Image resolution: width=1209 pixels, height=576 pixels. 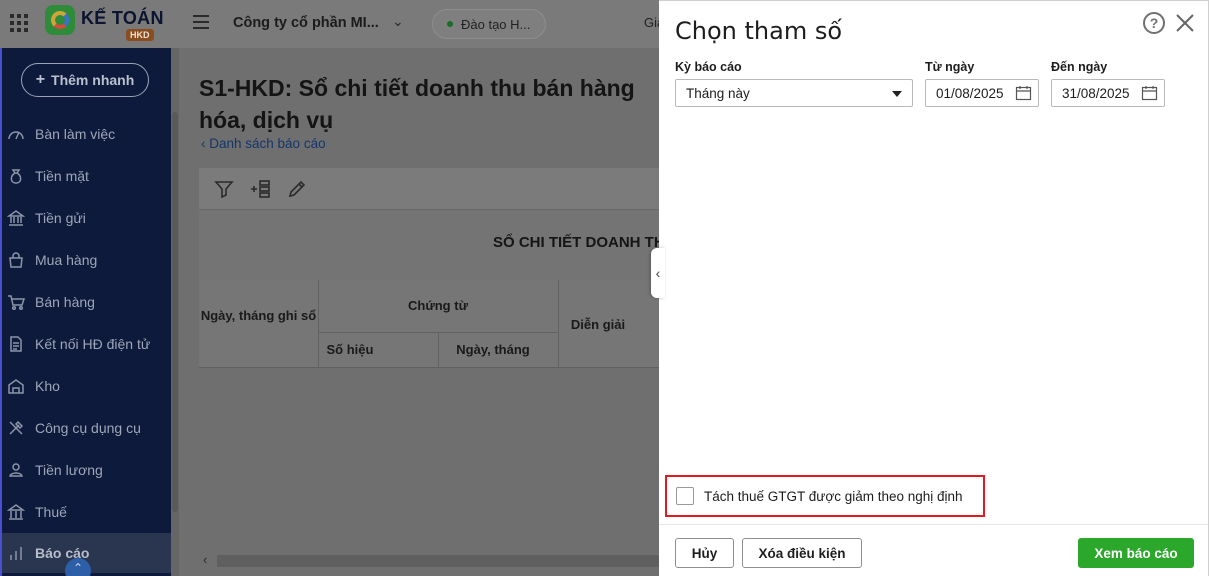 I want to click on sidebar-item-warehouse: Kho, so click(x=87, y=386).